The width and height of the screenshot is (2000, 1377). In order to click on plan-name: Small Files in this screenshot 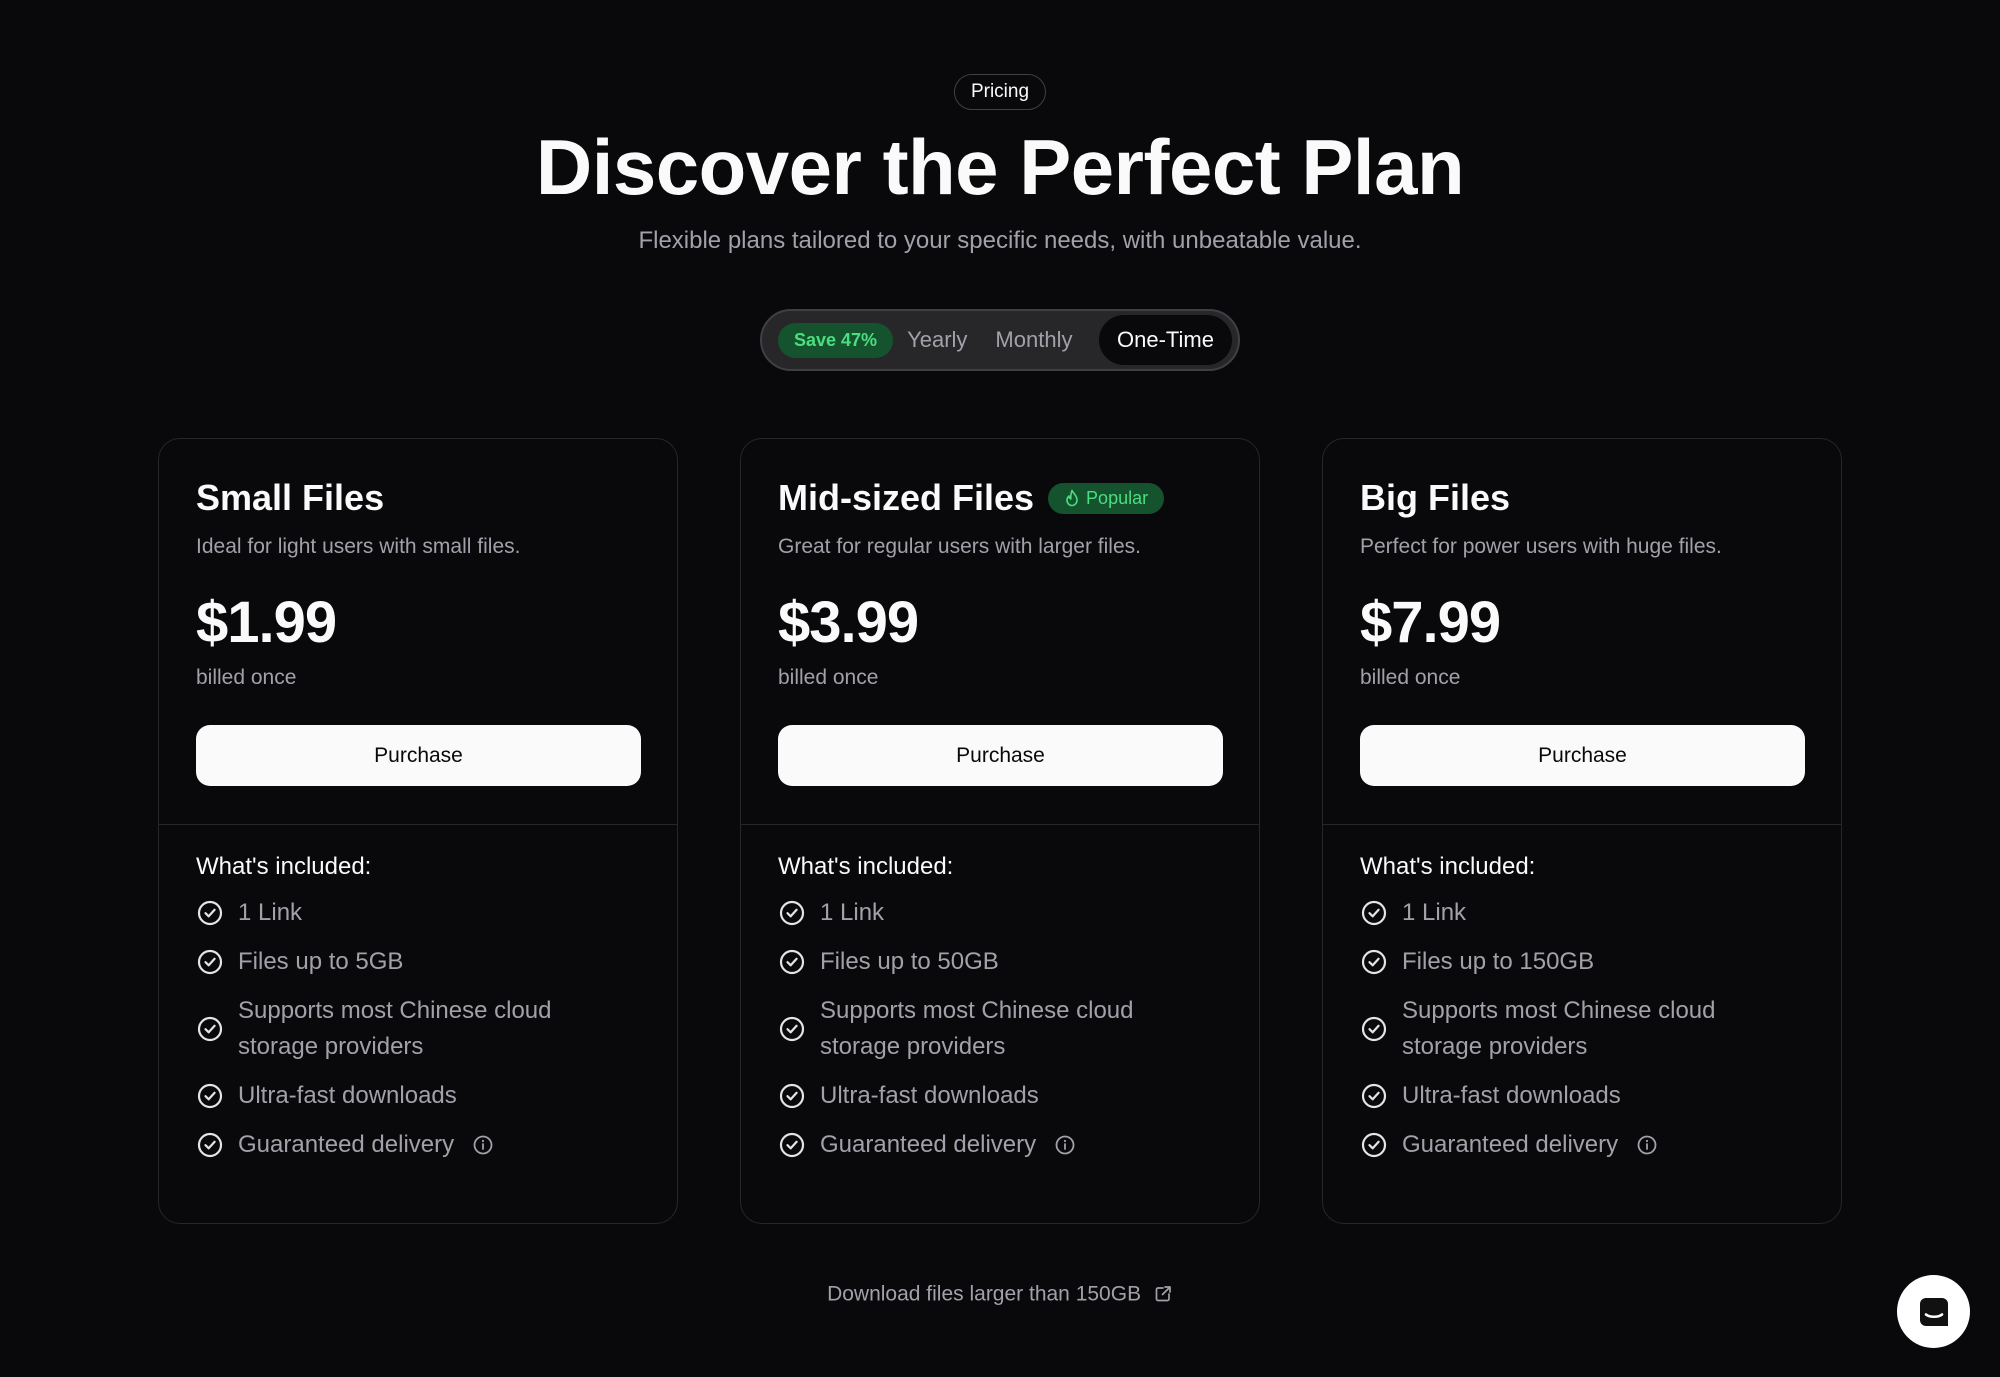, I will do `click(290, 497)`.